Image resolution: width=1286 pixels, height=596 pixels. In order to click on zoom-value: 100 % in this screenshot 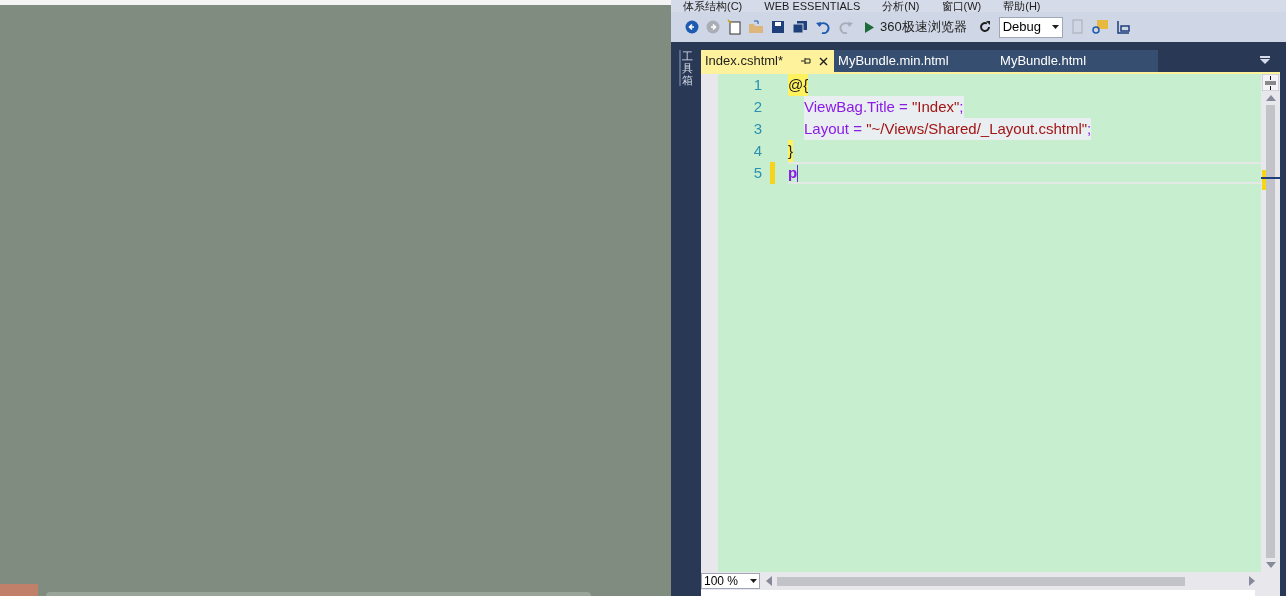, I will do `click(721, 581)`.